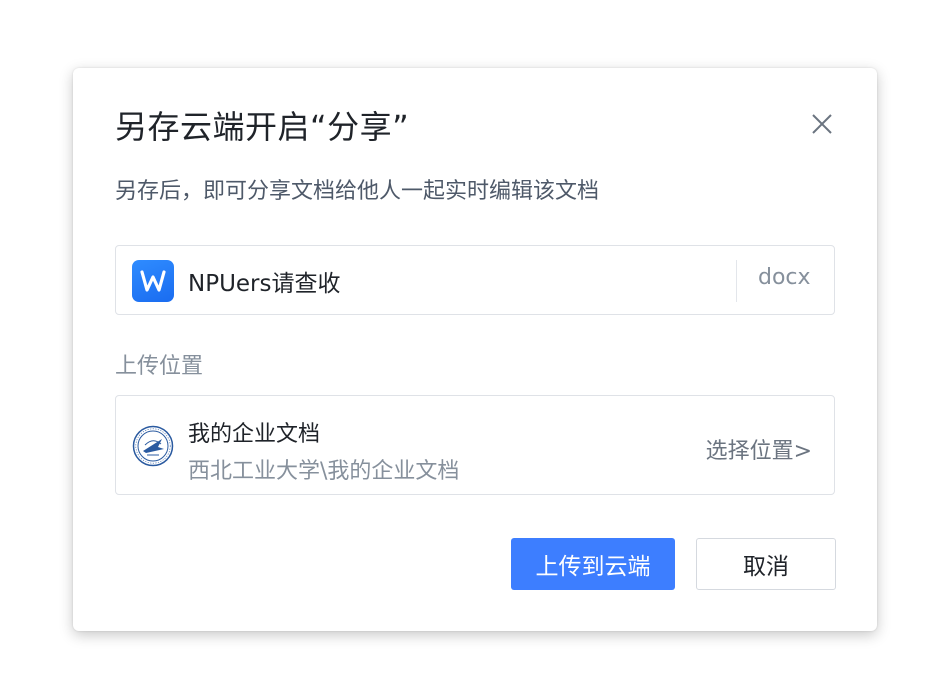  I want to click on university-emblem-icon, so click(153, 446).